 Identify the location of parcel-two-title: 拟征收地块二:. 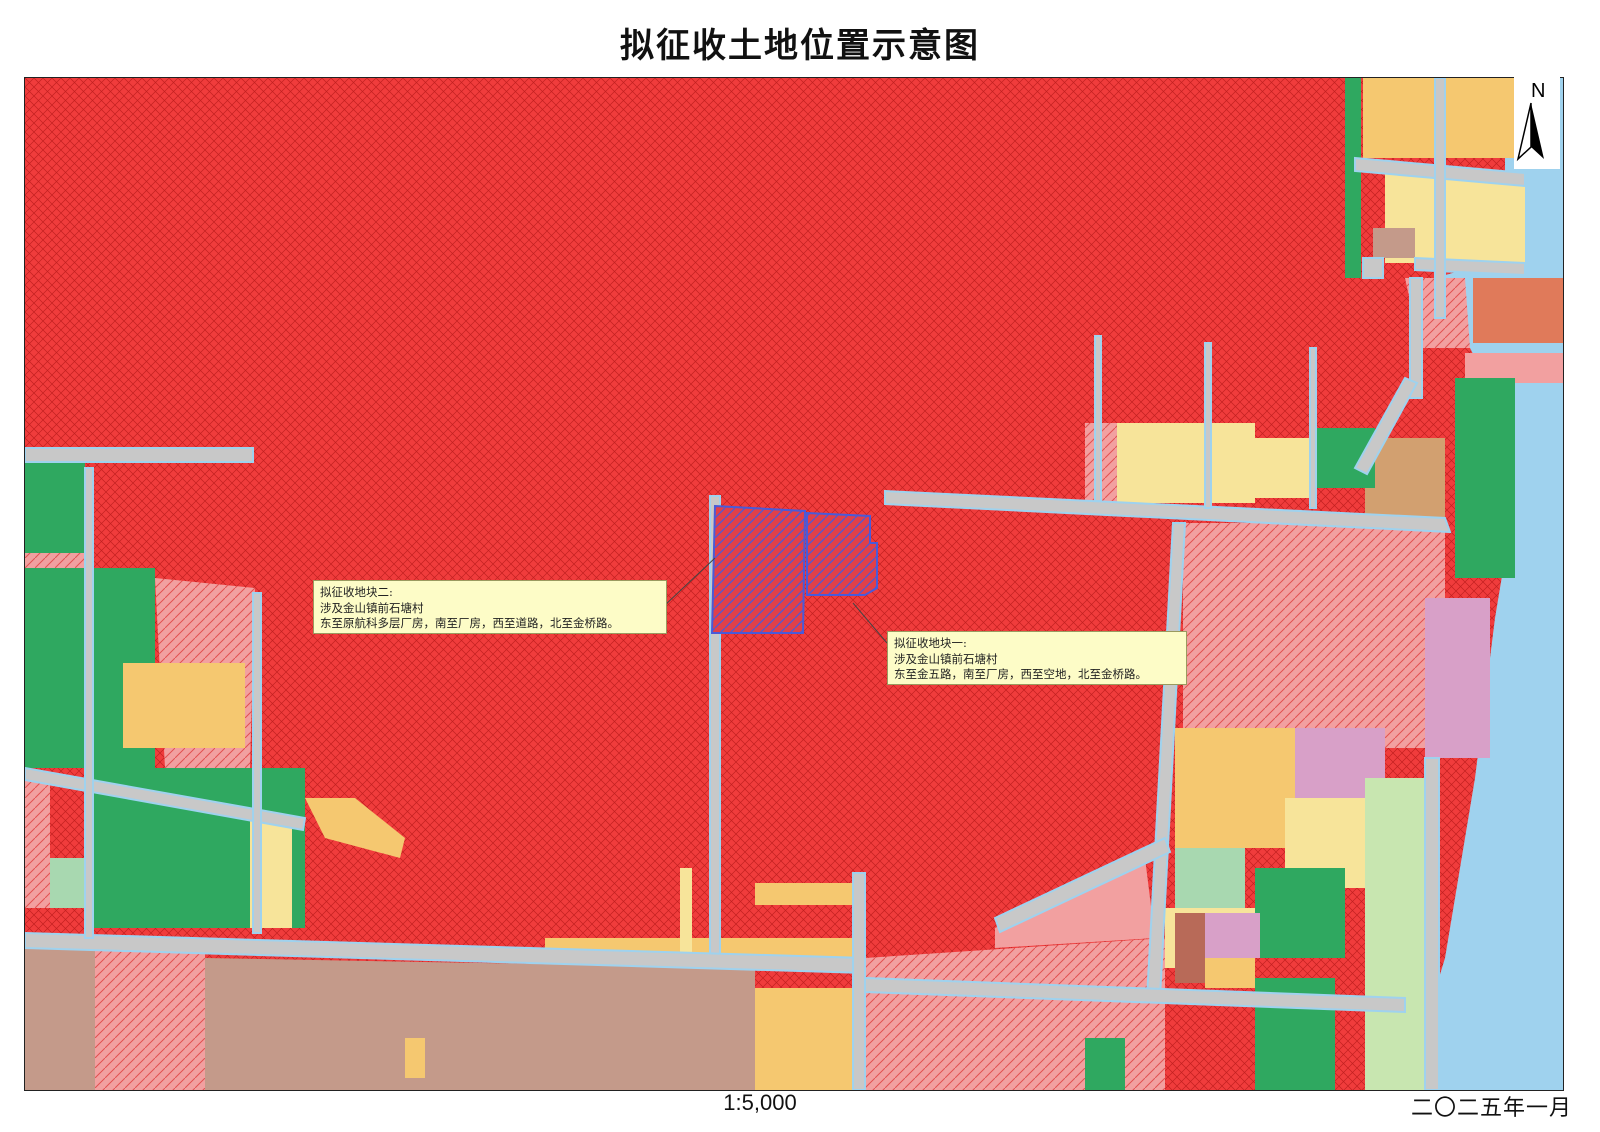
(356, 592).